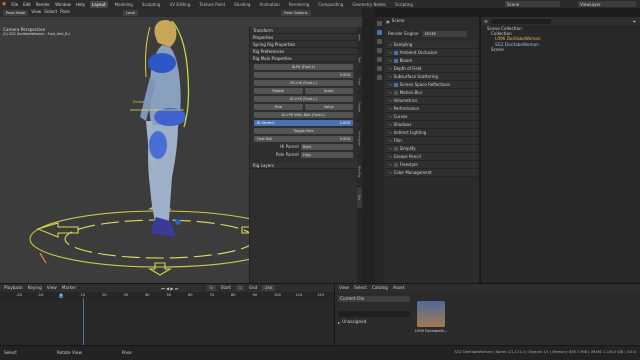 This screenshot has height=360, width=640. What do you see at coordinates (50, 12) in the screenshot?
I see `viewport-menu-select: Select` at bounding box center [50, 12].